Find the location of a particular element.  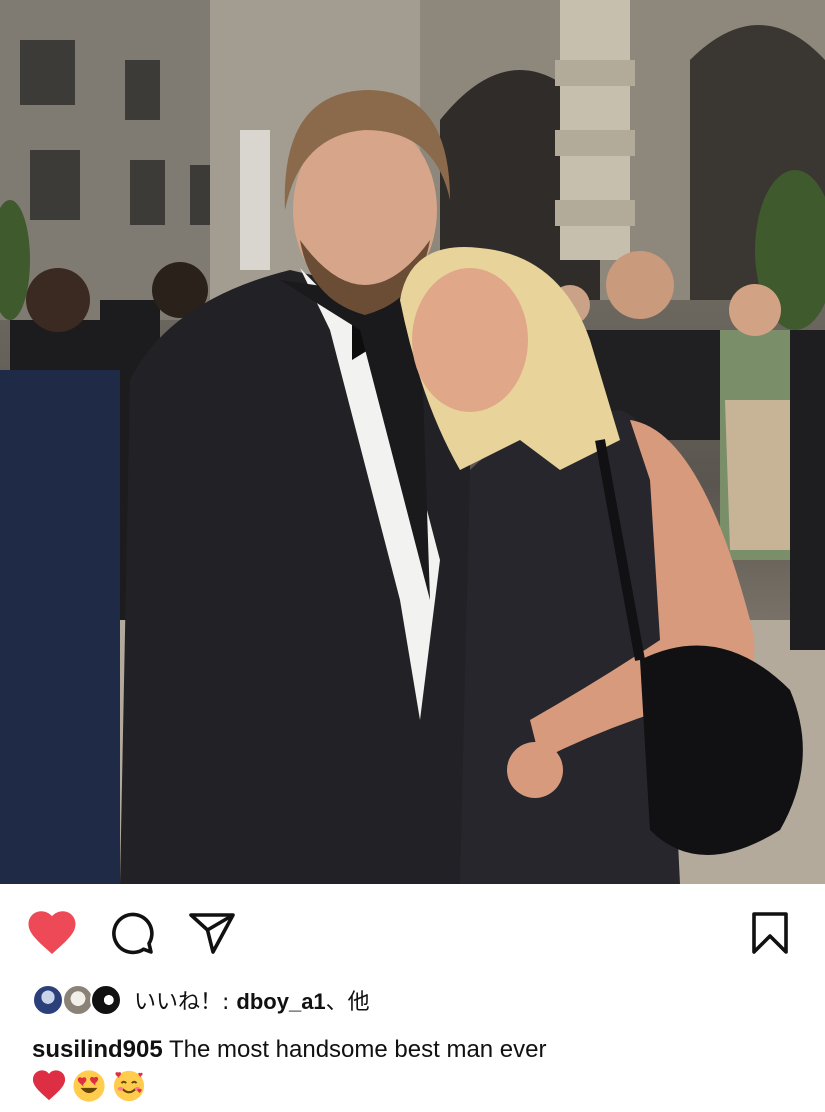

share-button is located at coordinates (212, 933).